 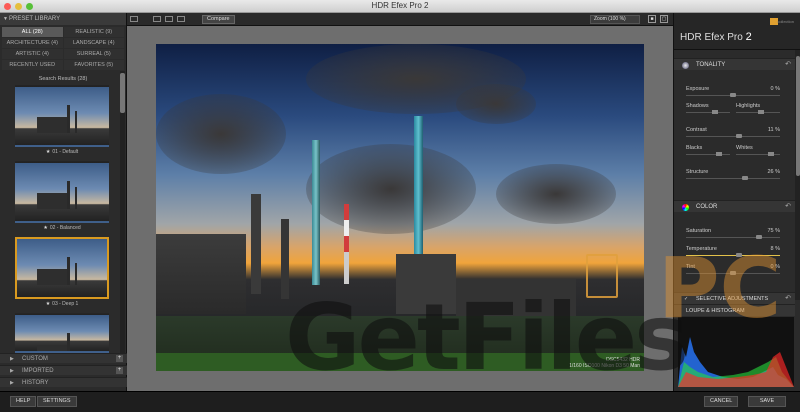 What do you see at coordinates (708, 152) in the screenshot?
I see `blacks-slider: Blacks` at bounding box center [708, 152].